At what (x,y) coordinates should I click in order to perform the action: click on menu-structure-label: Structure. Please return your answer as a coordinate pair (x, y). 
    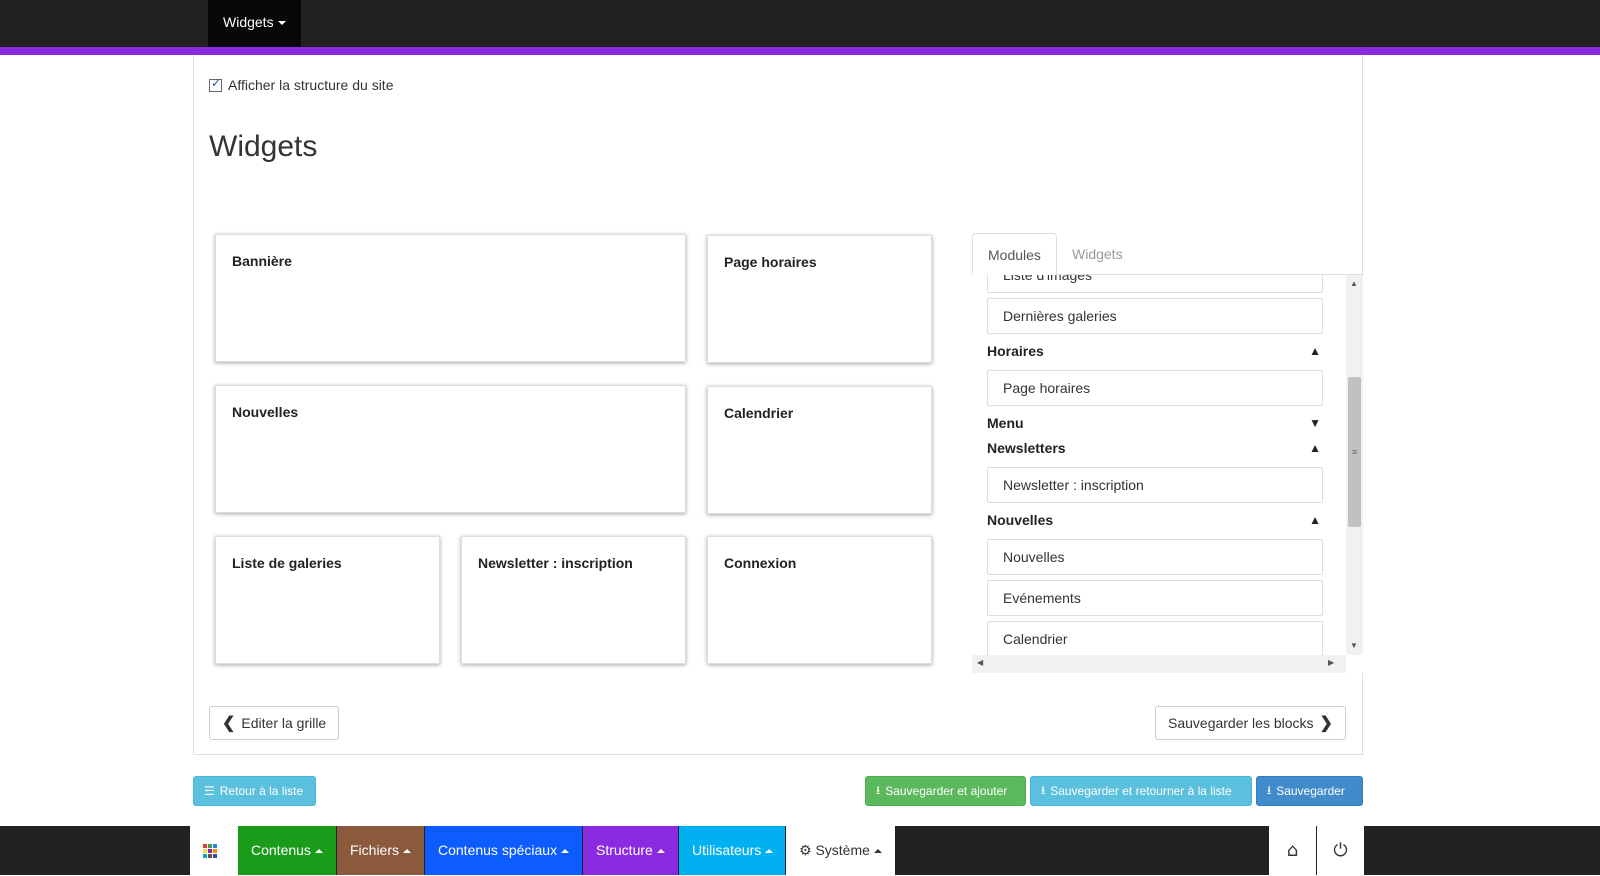
    Looking at the image, I should click on (624, 850).